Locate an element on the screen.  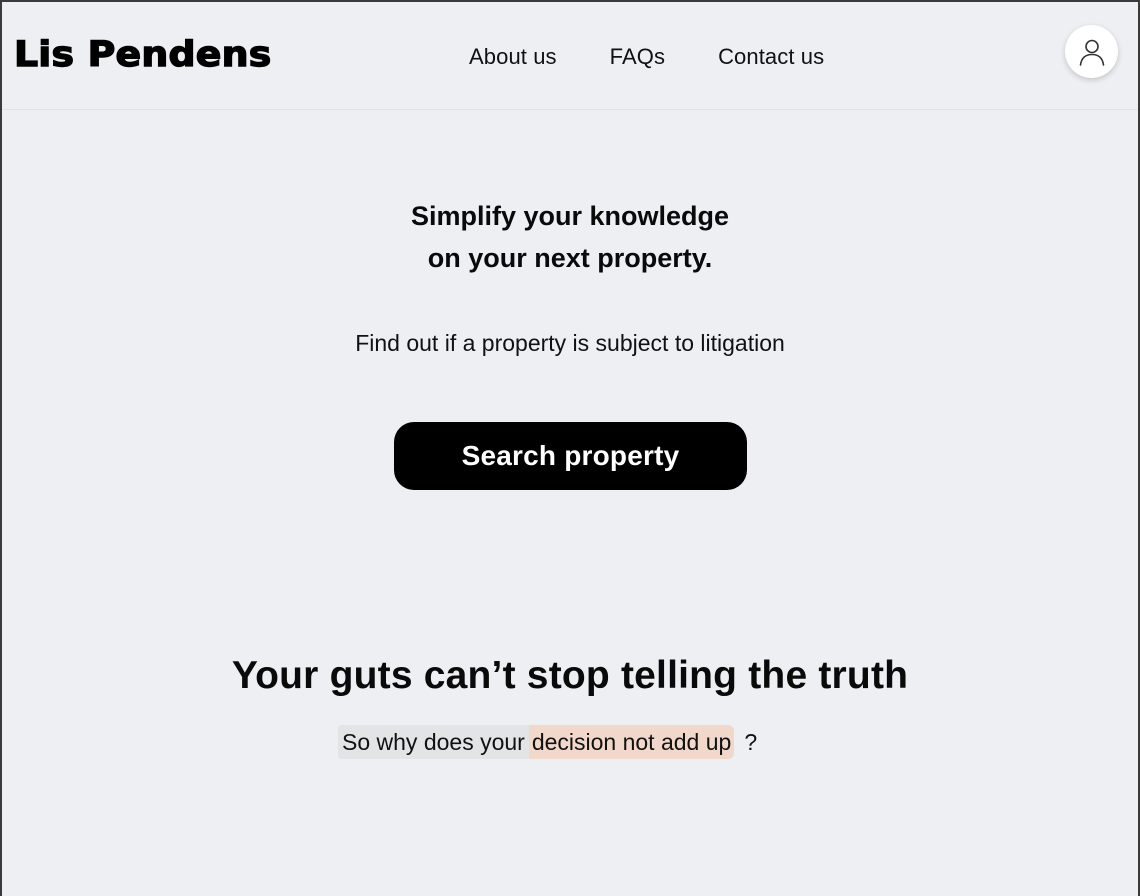
hero-title-line2: on your next property. is located at coordinates (570, 258).